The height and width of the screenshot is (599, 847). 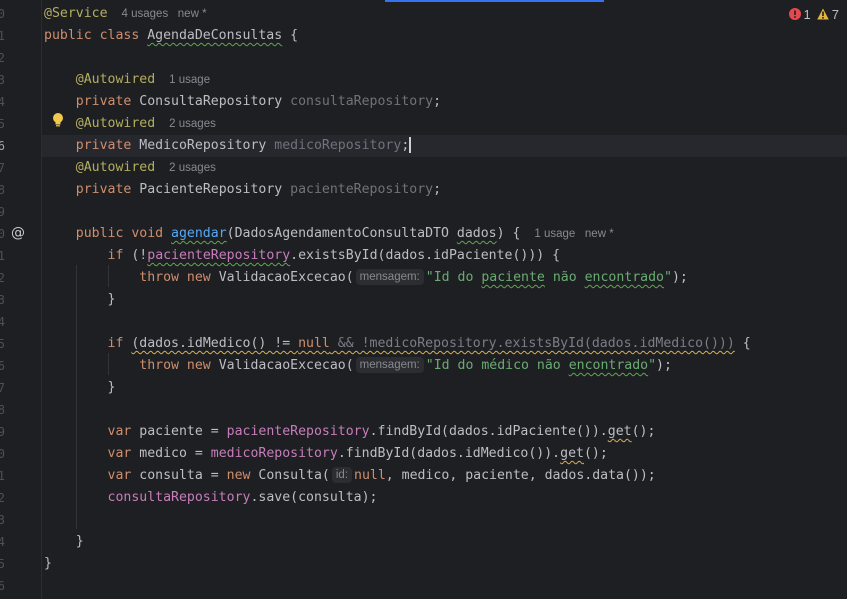 I want to click on code-token: consultaRepository, so click(x=179, y=497).